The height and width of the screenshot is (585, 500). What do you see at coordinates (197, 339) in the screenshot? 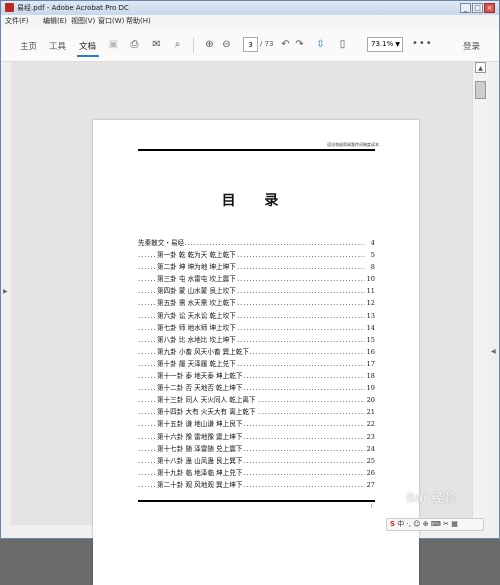
I see `toc-entry-title: 第八卦 比 水地比 坎上坤下` at bounding box center [197, 339].